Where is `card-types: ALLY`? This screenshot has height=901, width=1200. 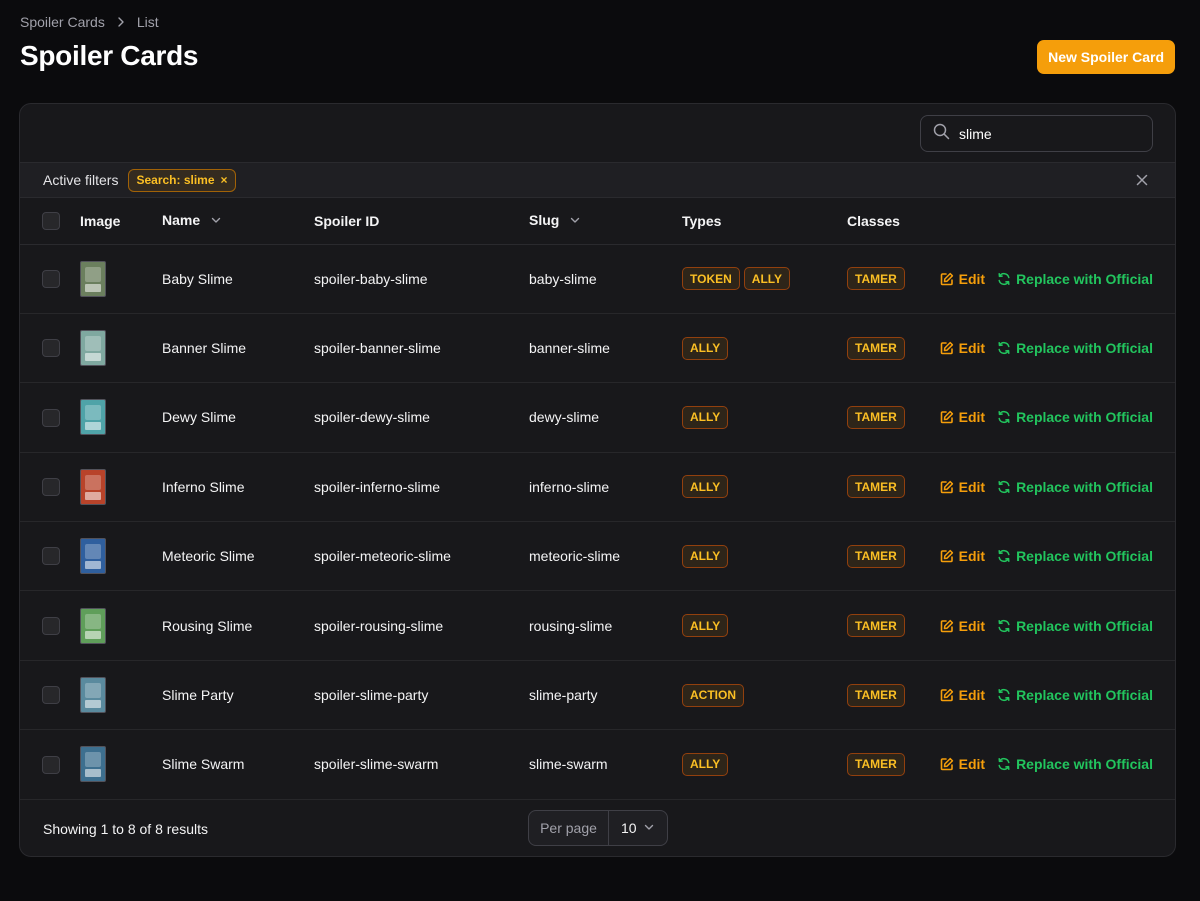 card-types: ALLY is located at coordinates (764, 417).